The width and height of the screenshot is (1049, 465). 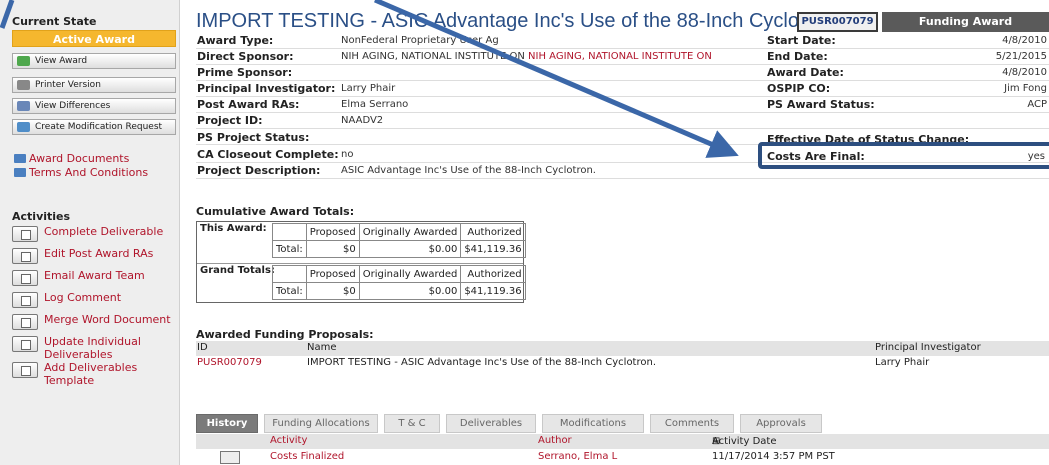 I want to click on column-header-name: Name, so click(x=322, y=347).